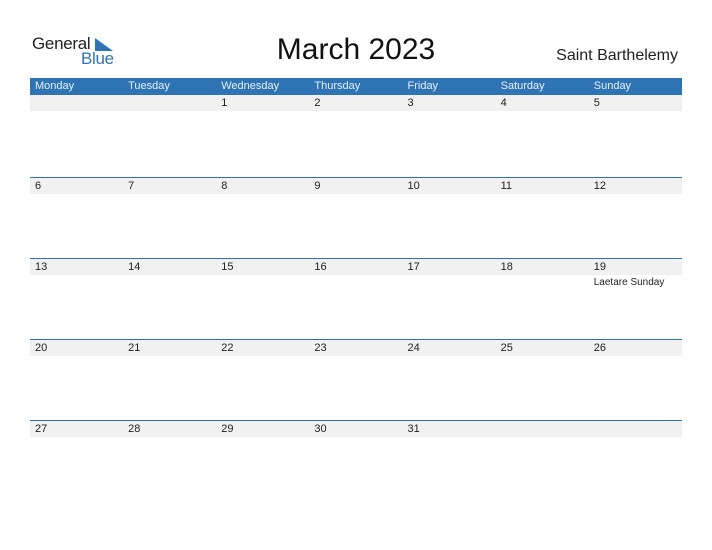 Image resolution: width=712 pixels, height=550 pixels. I want to click on day-number: 8, so click(224, 186).